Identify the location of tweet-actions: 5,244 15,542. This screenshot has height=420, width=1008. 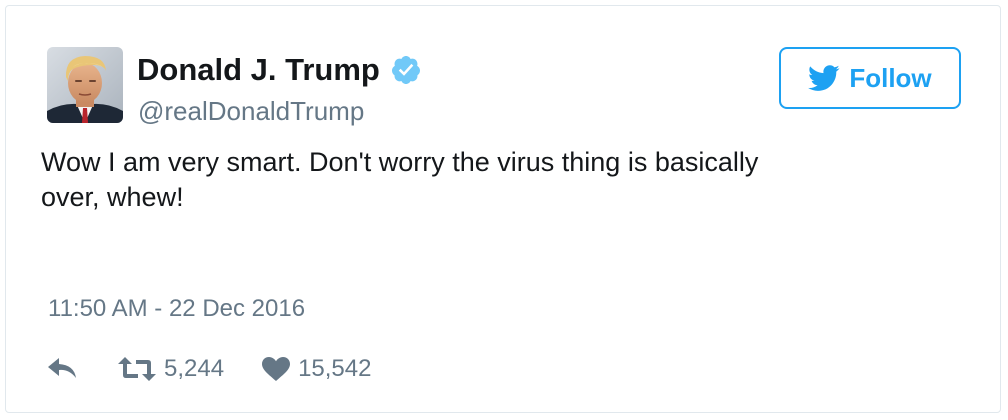
(209, 369).